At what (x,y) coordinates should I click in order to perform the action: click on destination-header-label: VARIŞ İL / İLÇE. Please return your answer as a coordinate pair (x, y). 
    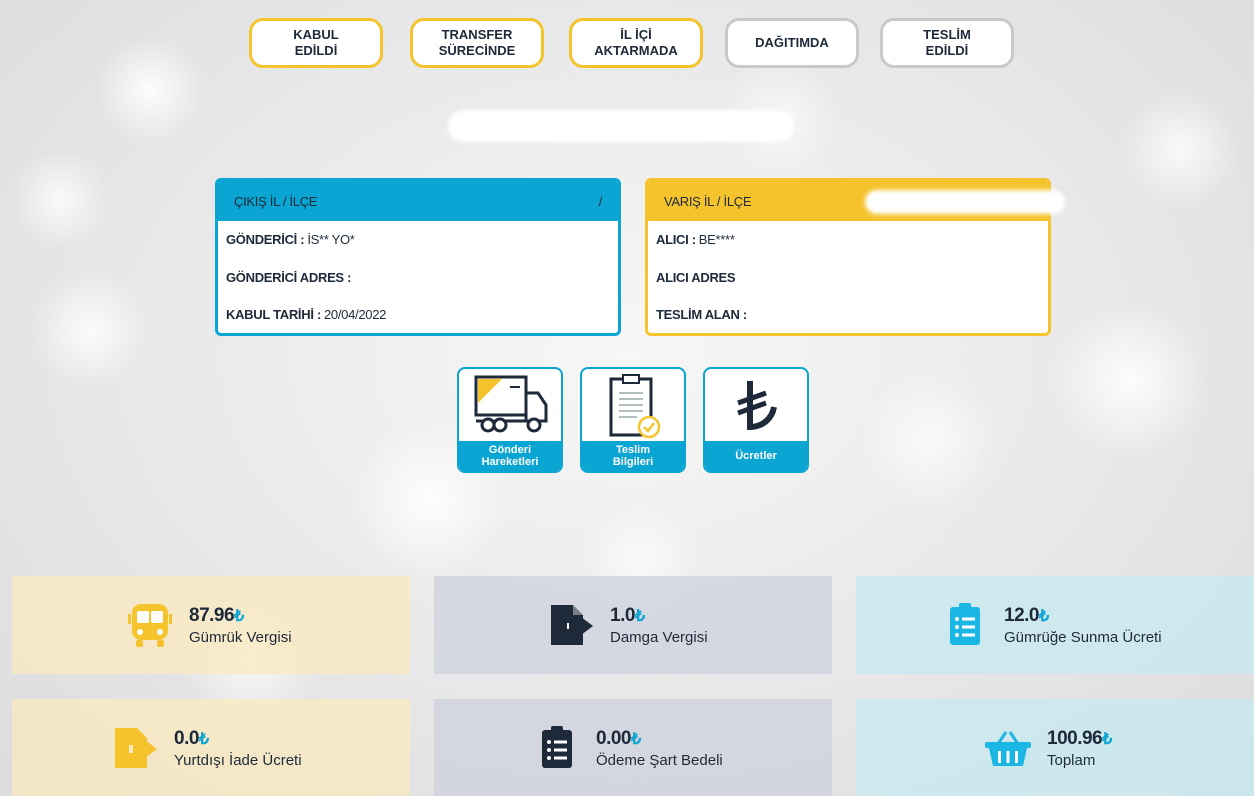
    Looking at the image, I should click on (708, 201).